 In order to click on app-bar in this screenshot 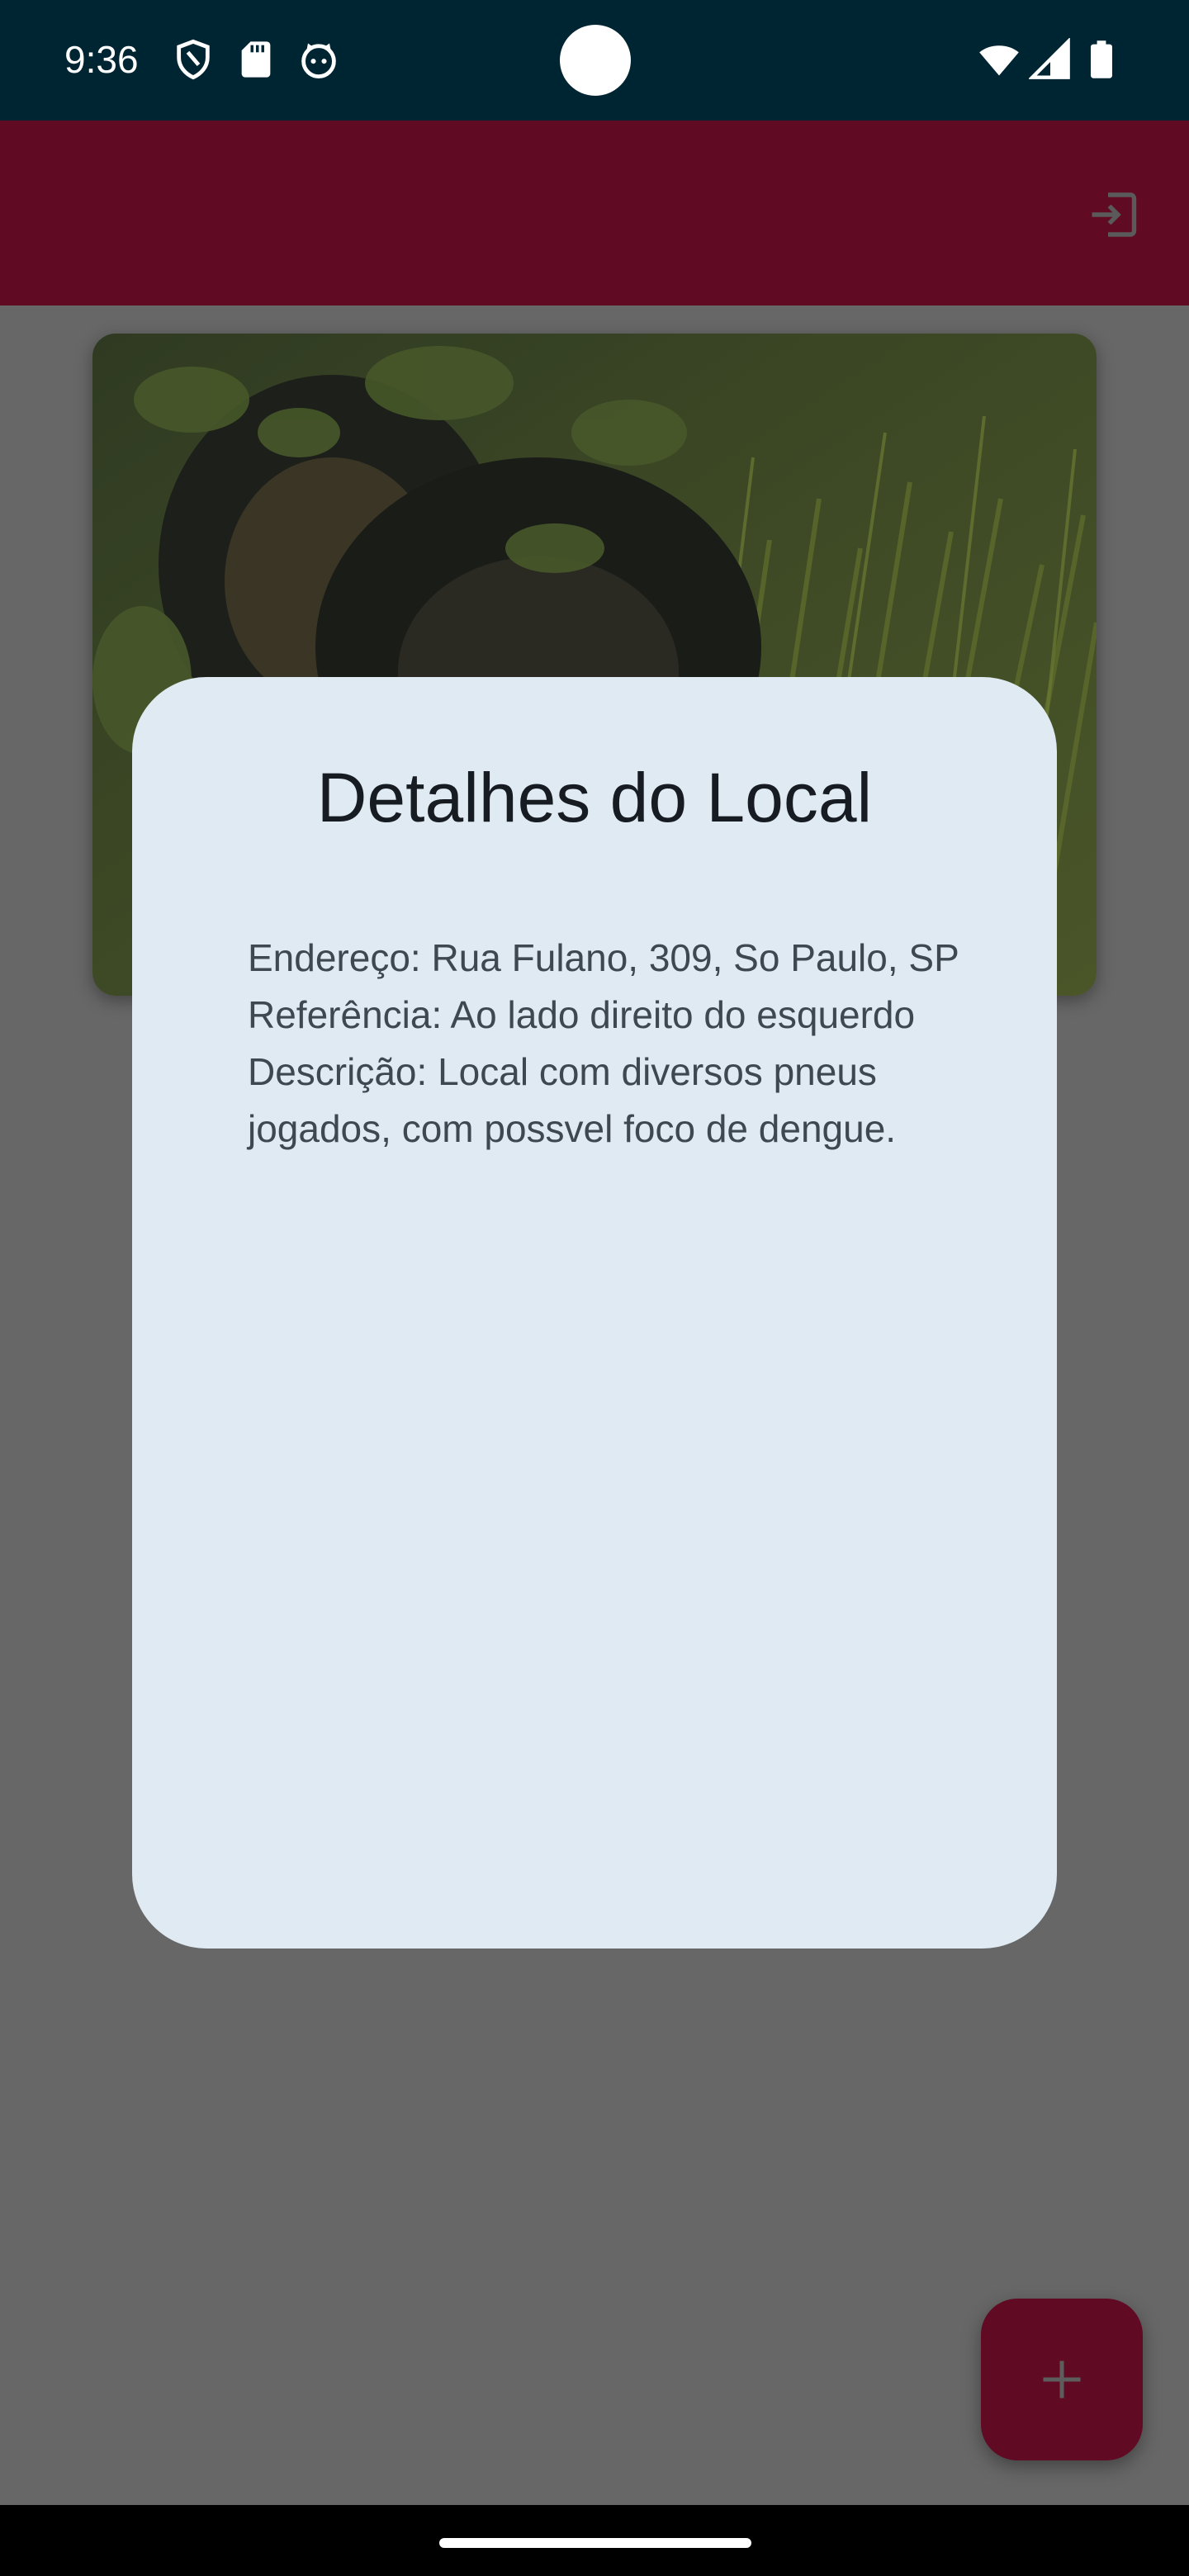, I will do `click(594, 213)`.